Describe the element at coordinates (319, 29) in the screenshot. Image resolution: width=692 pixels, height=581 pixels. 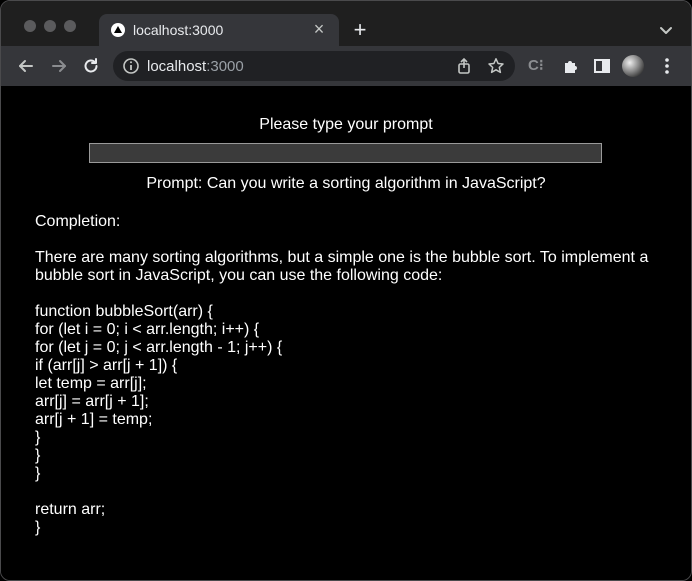
I see `close-icon: ×` at that location.